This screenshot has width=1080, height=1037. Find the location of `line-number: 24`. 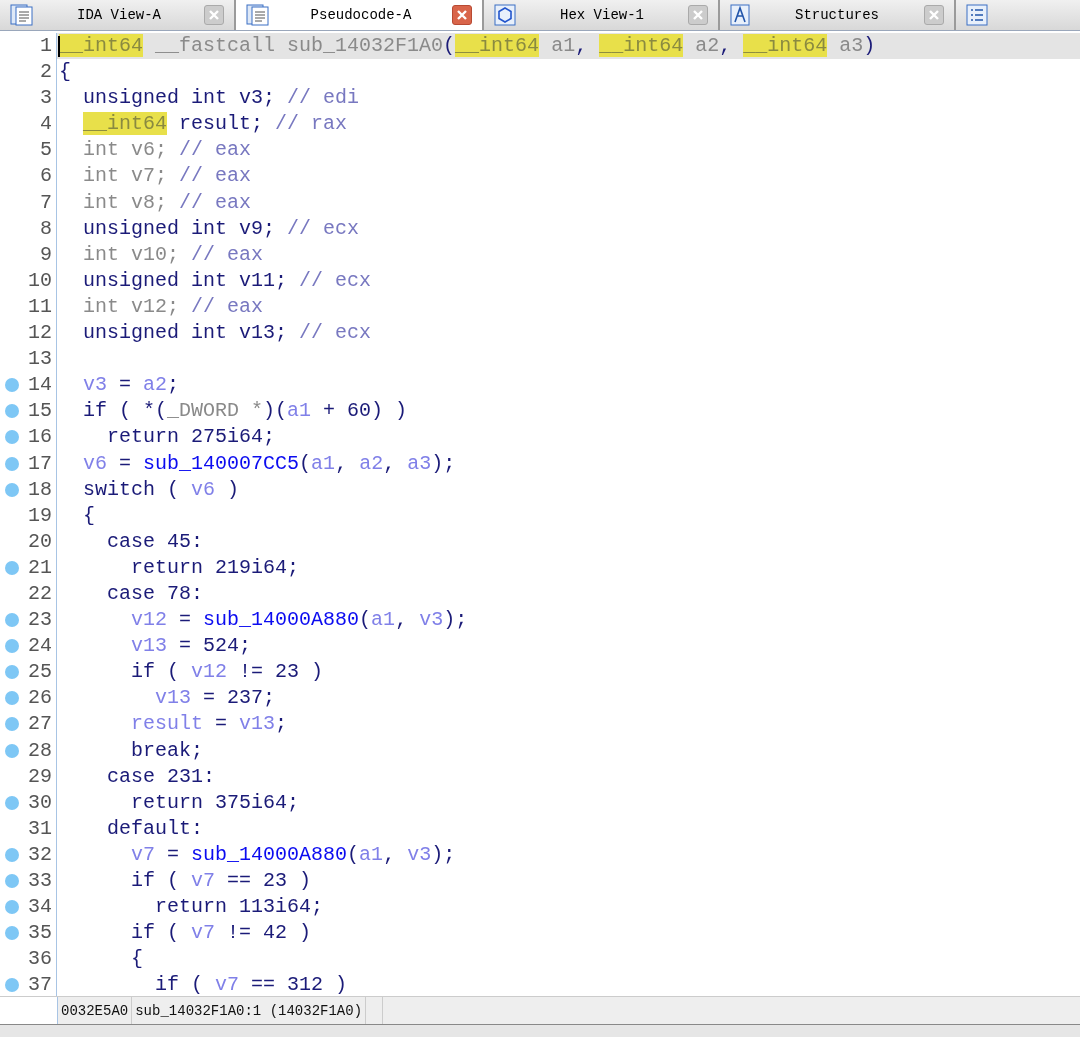

line-number: 24 is located at coordinates (39, 646).